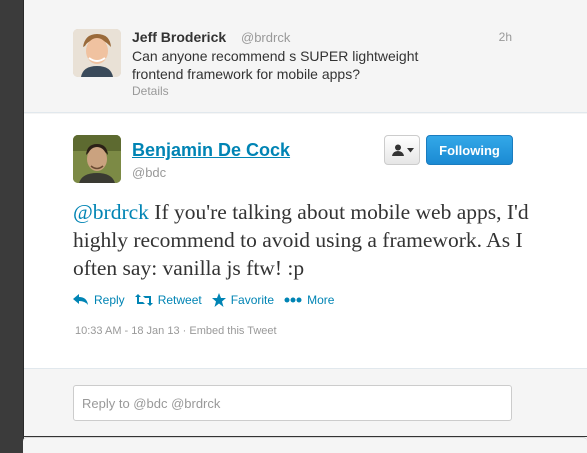 This screenshot has width=587, height=453. What do you see at coordinates (469, 150) in the screenshot?
I see `following-button: Following` at bounding box center [469, 150].